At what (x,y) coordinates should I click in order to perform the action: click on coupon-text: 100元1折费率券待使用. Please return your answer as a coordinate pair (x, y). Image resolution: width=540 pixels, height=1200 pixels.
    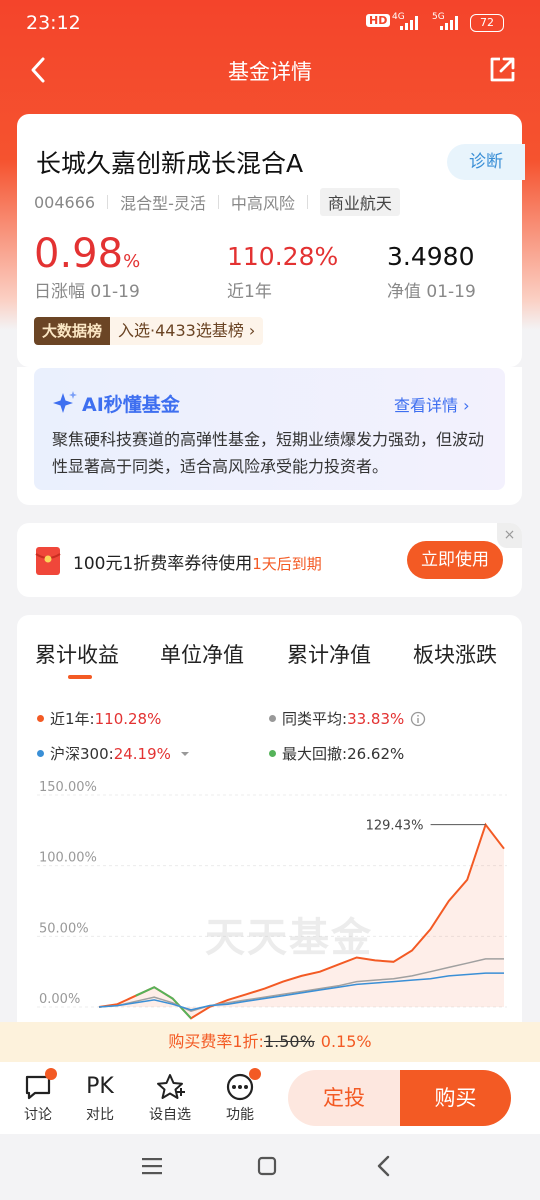
    Looking at the image, I should click on (163, 564).